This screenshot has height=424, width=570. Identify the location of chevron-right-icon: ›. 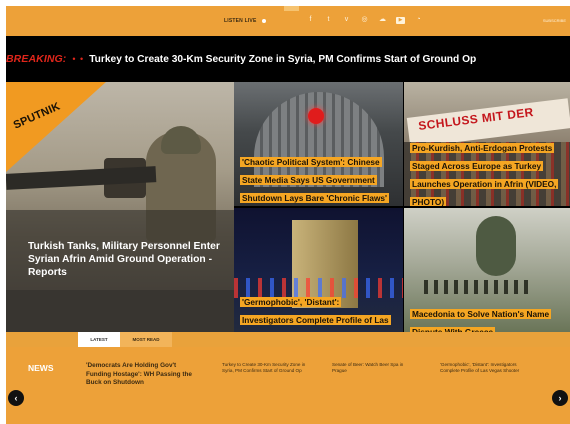
(560, 398).